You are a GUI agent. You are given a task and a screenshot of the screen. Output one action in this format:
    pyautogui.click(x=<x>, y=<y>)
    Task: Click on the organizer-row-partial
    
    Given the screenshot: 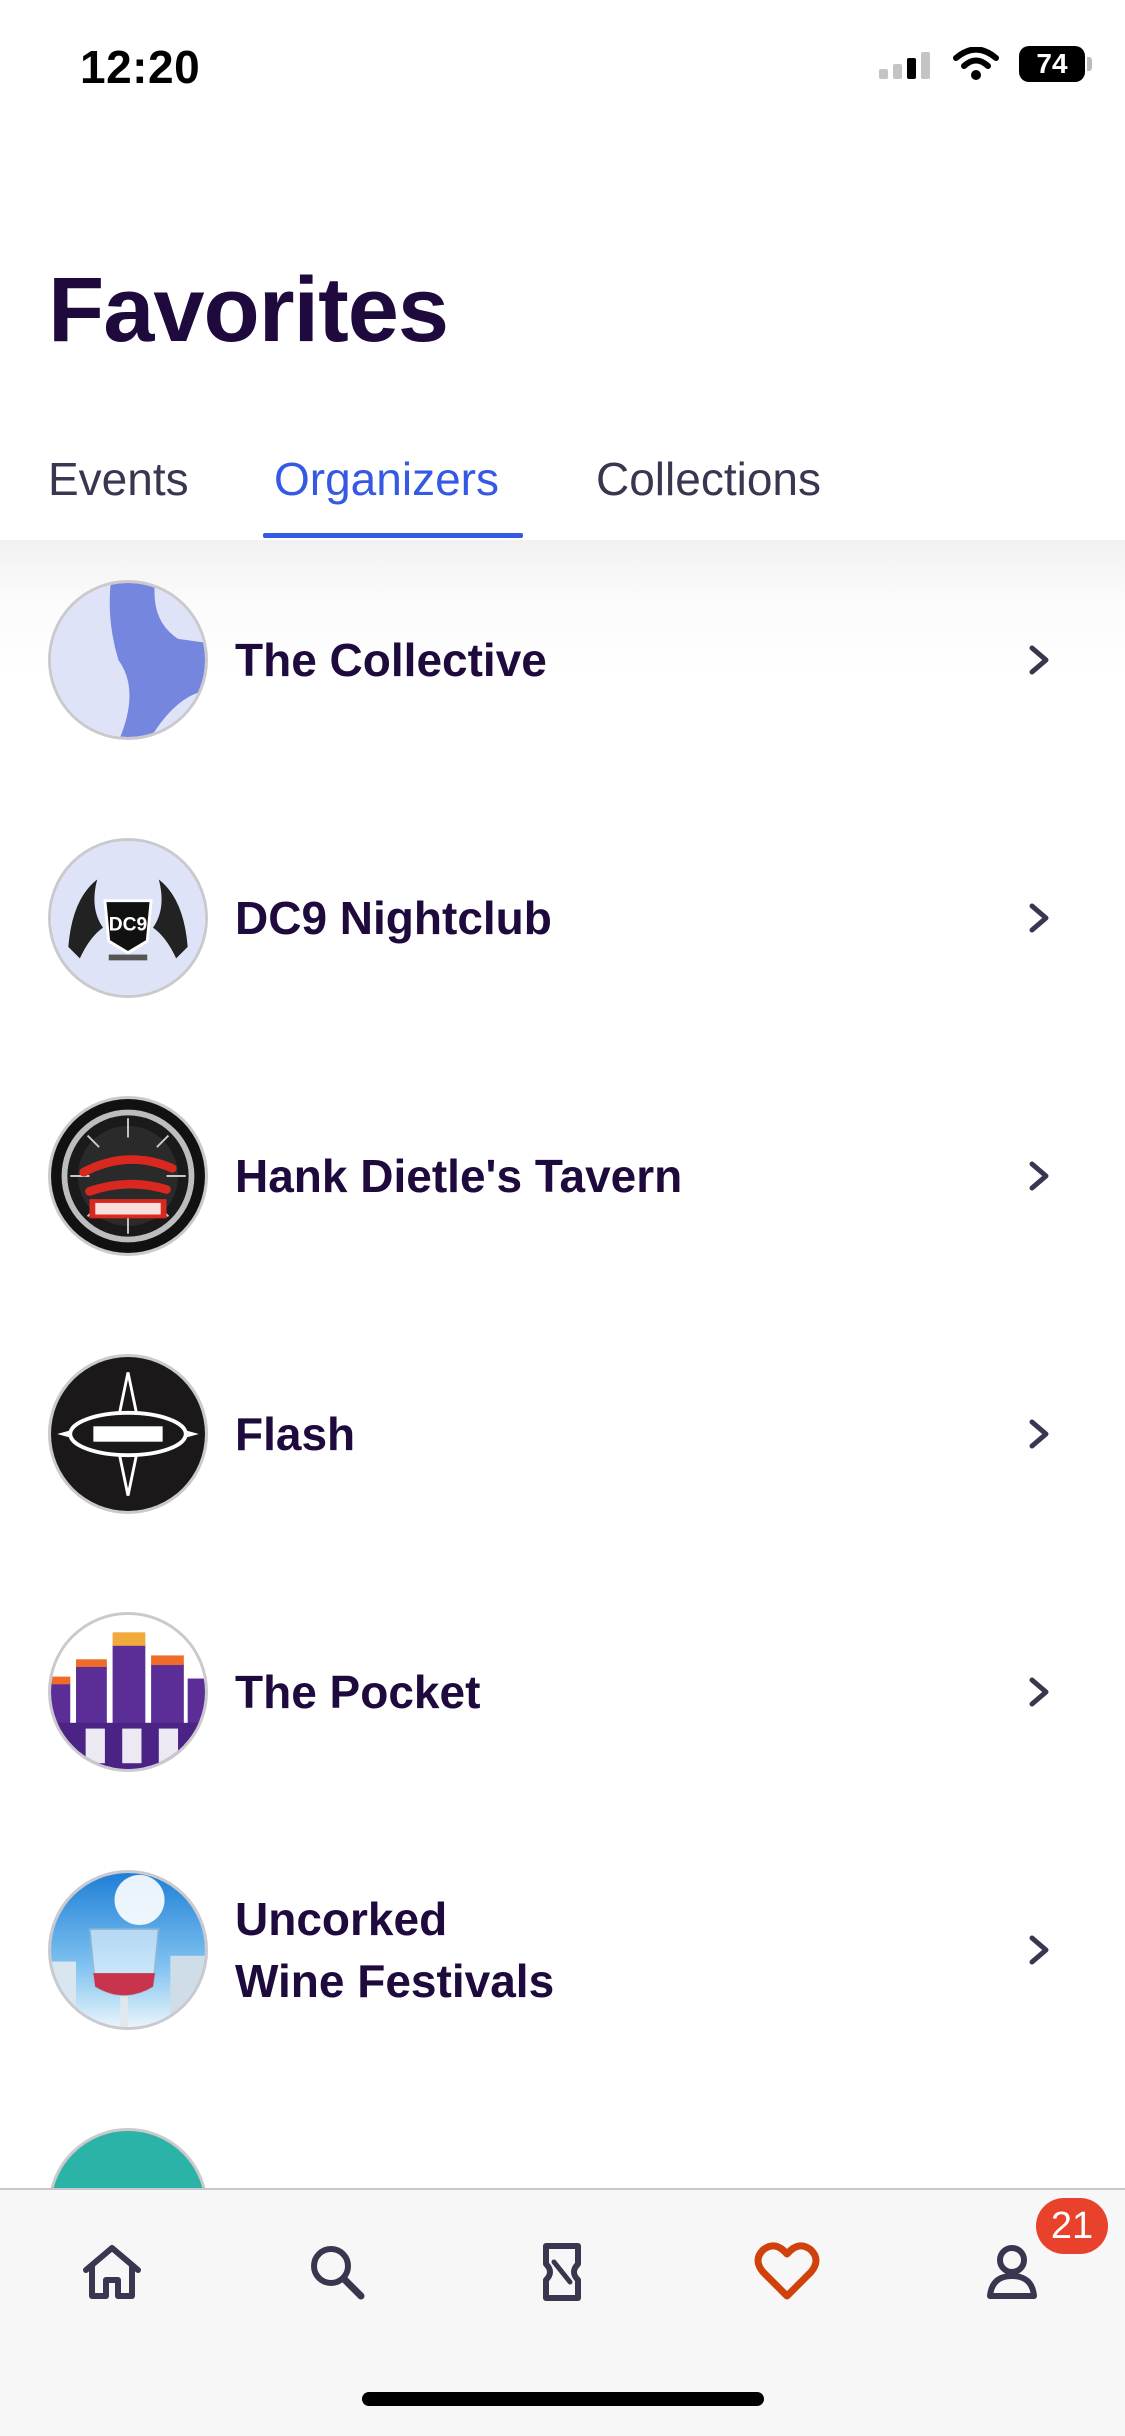 What is the action you would take?
    pyautogui.click(x=562, y=2139)
    